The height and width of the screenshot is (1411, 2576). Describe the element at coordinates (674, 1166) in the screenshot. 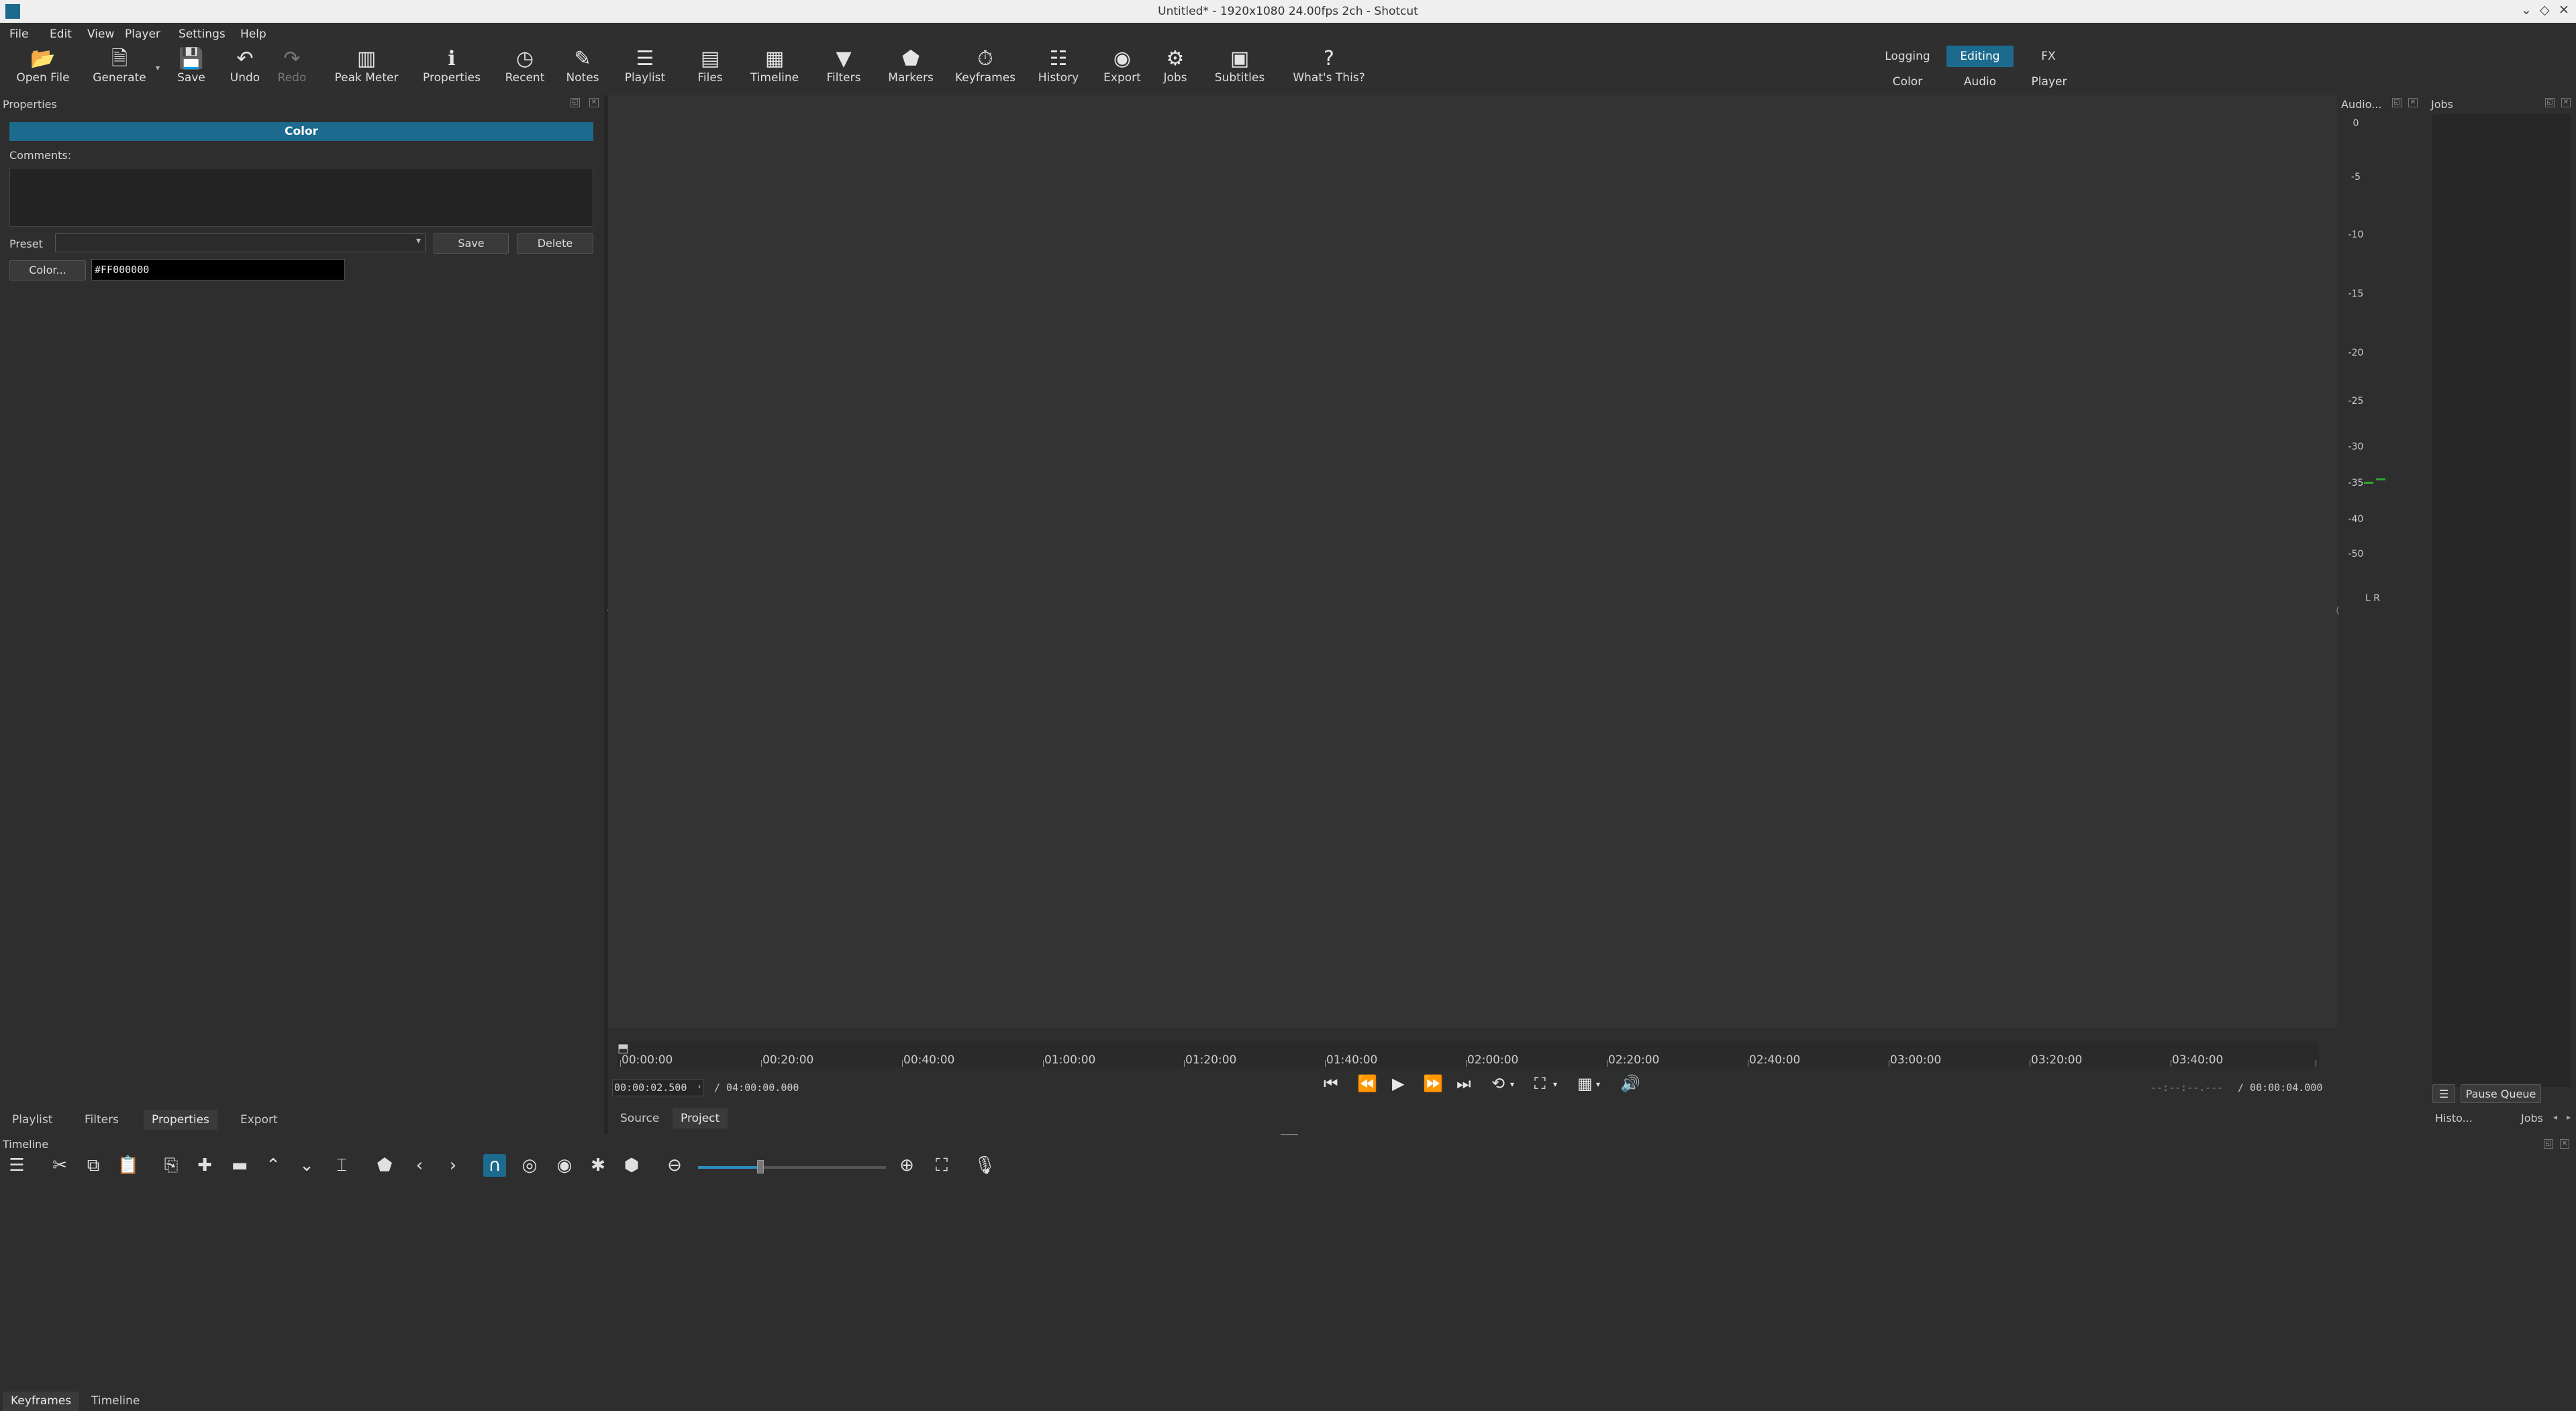

I see `zoom-out-icon: ⊖` at that location.